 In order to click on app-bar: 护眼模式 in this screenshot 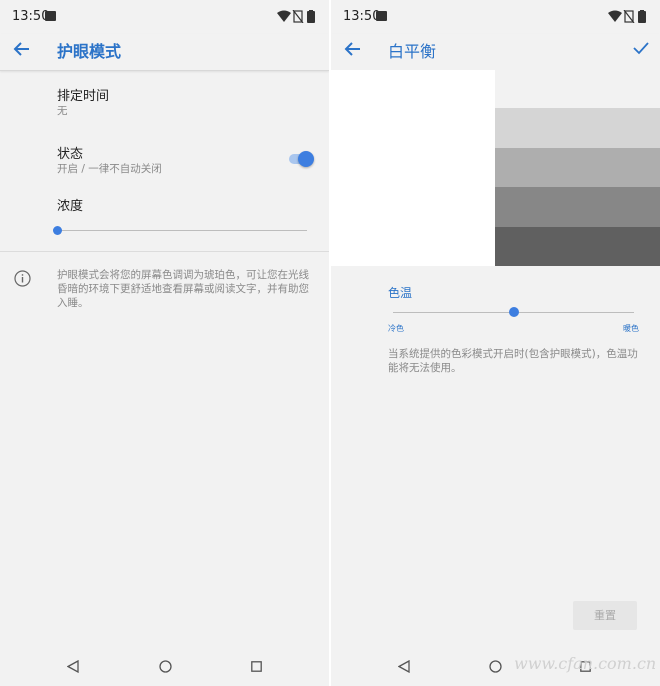, I will do `click(164, 52)`.